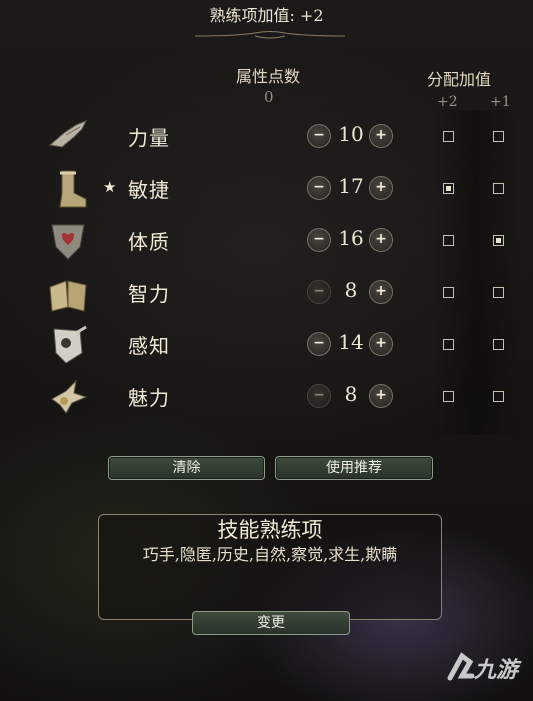 This screenshot has width=533, height=701. I want to click on ability-score: 10, so click(351, 134).